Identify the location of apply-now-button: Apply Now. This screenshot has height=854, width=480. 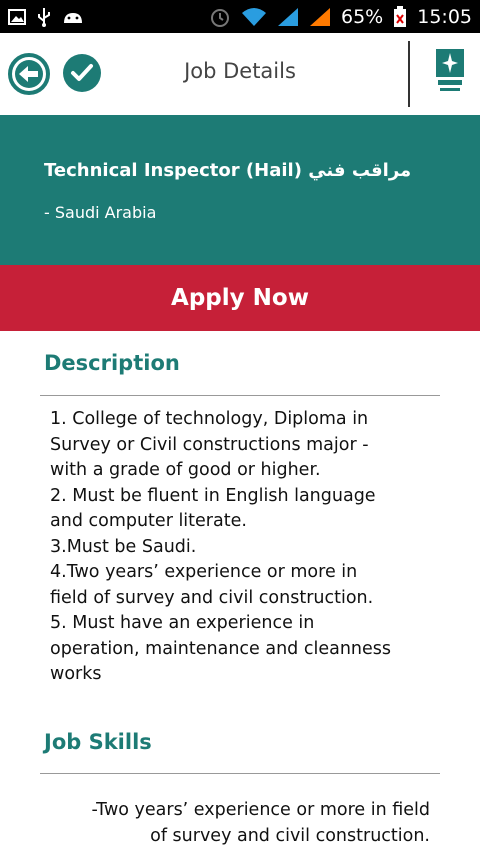
(240, 298).